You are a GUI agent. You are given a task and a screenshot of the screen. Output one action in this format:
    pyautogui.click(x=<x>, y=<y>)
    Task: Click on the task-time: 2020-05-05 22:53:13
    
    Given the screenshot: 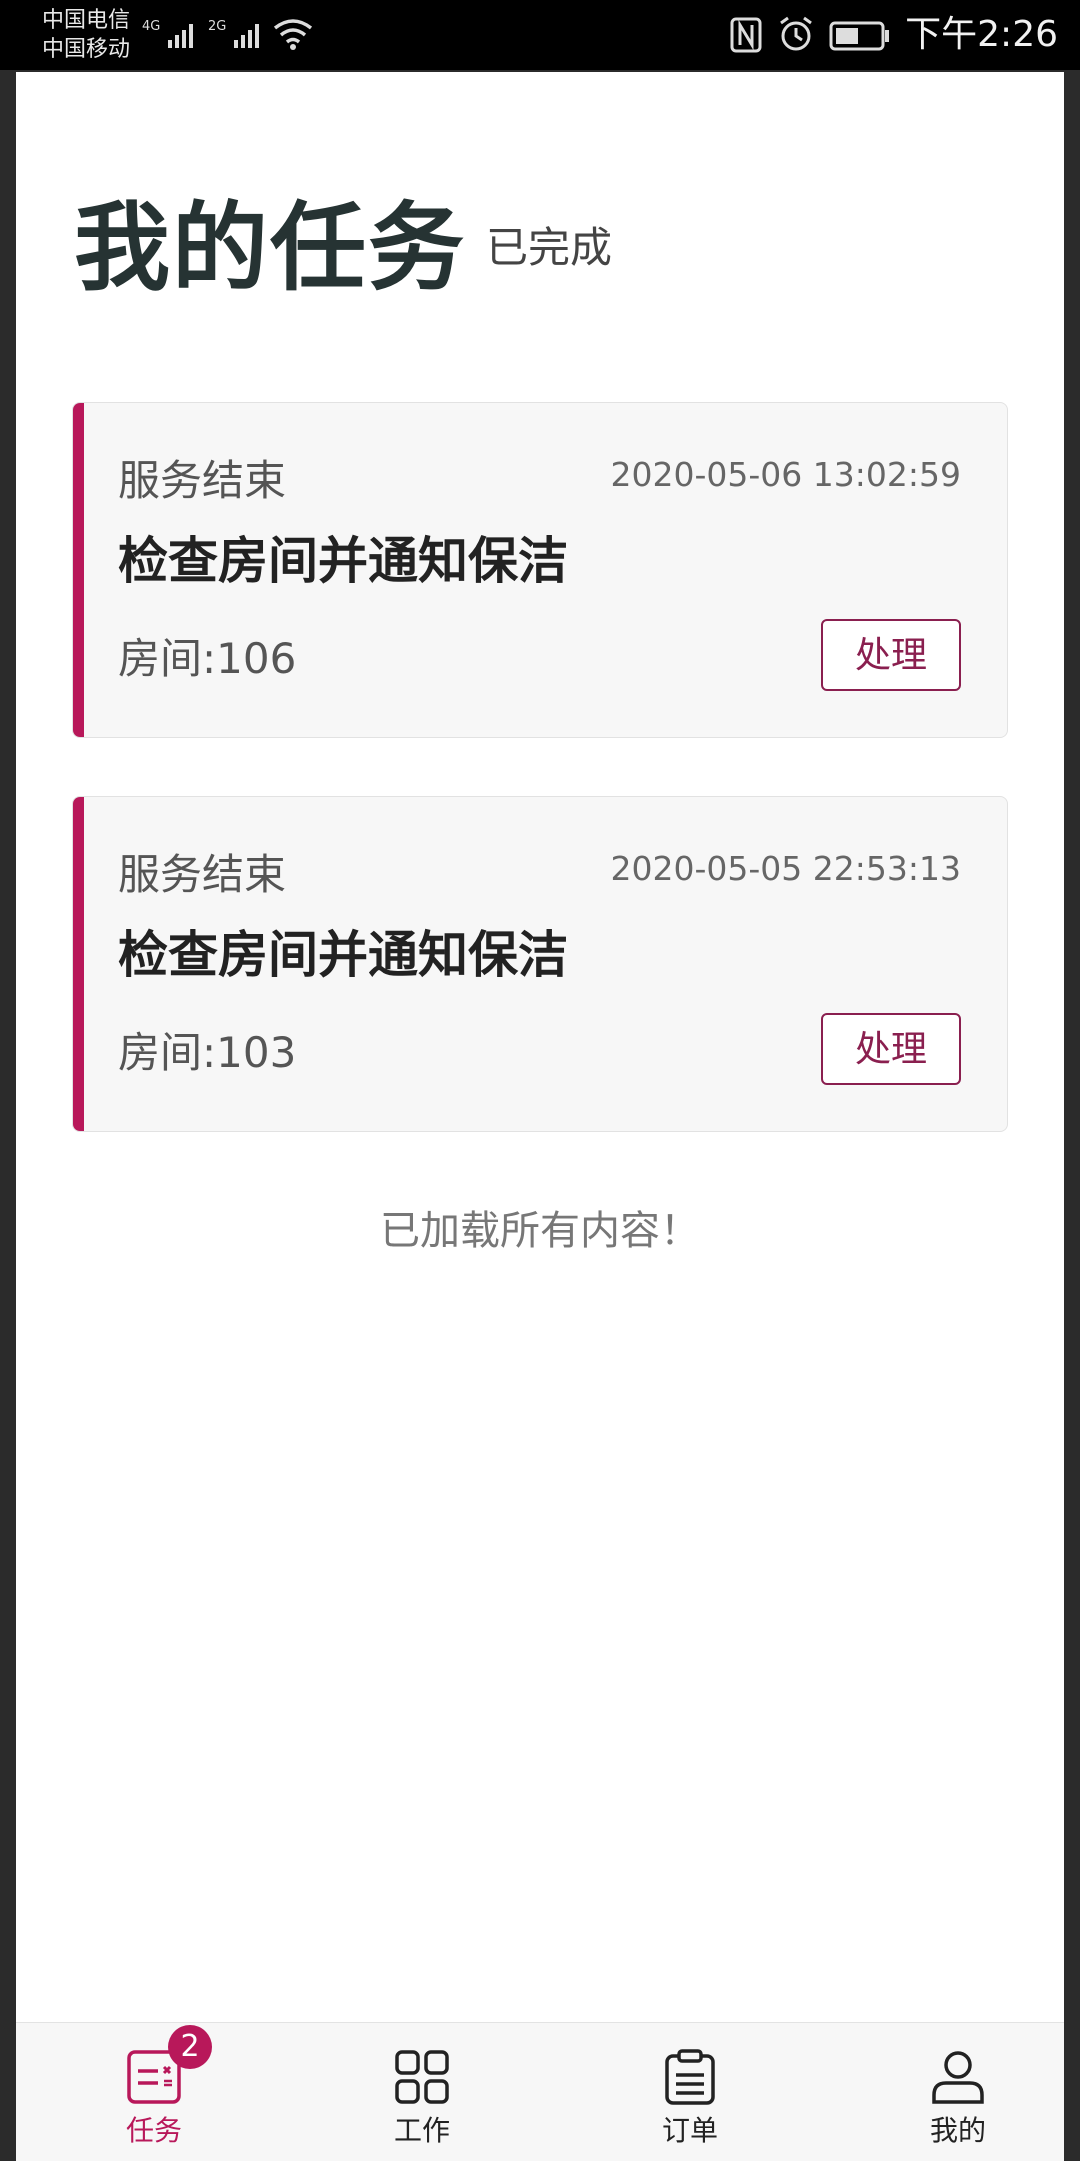 What is the action you would take?
    pyautogui.click(x=785, y=868)
    